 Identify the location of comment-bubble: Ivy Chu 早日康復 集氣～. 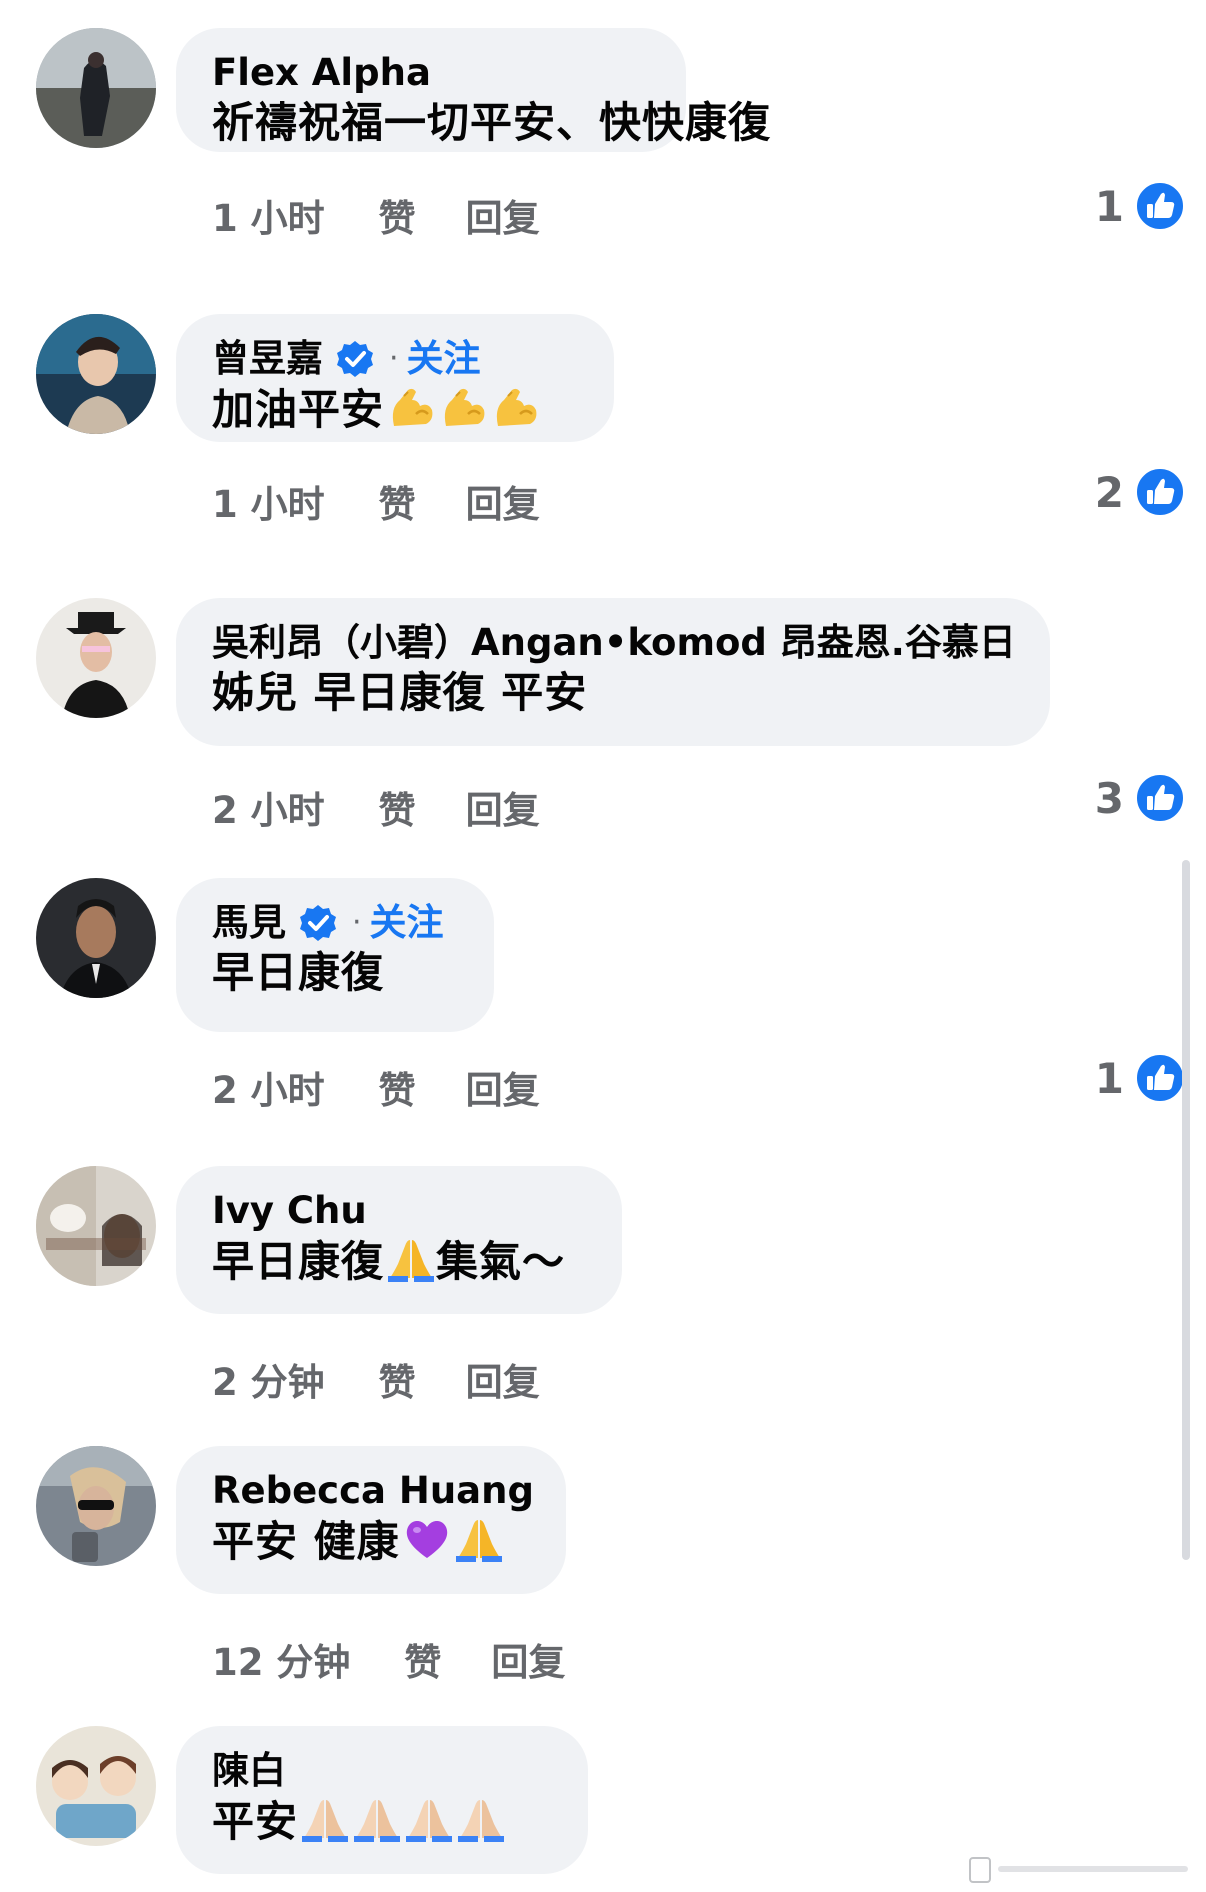
(399, 1240).